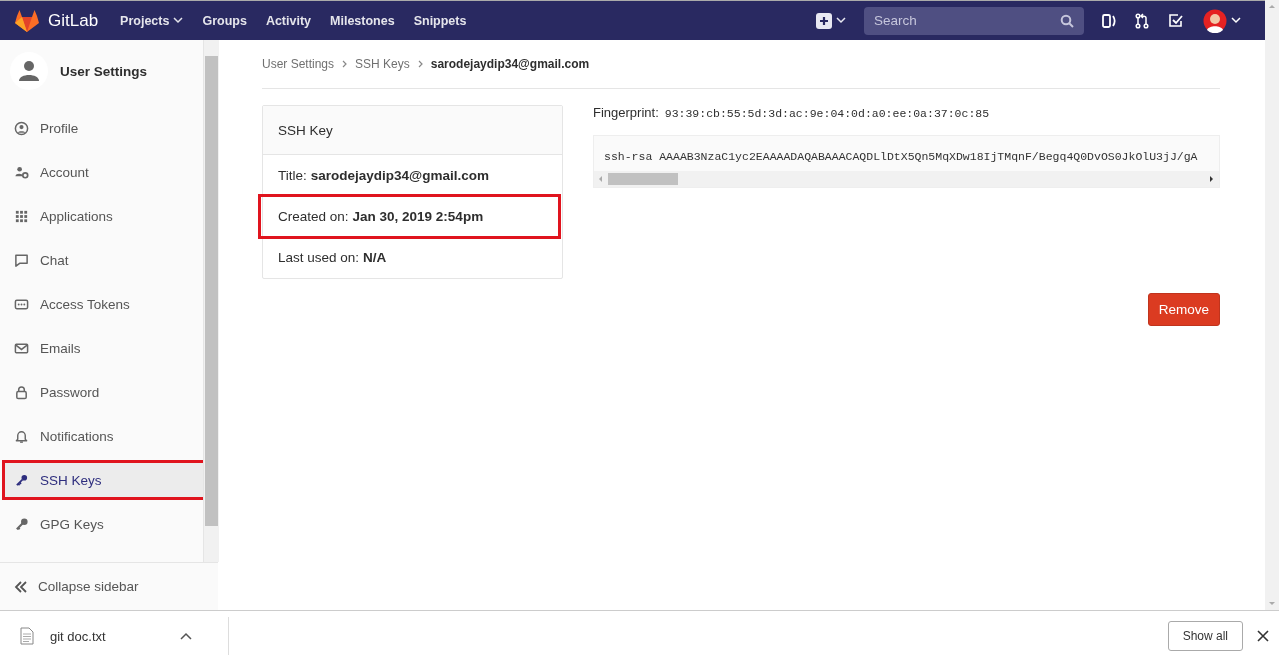 The width and height of the screenshot is (1279, 661). Describe the element at coordinates (152, 20) in the screenshot. I see `nav-link: Projects` at that location.